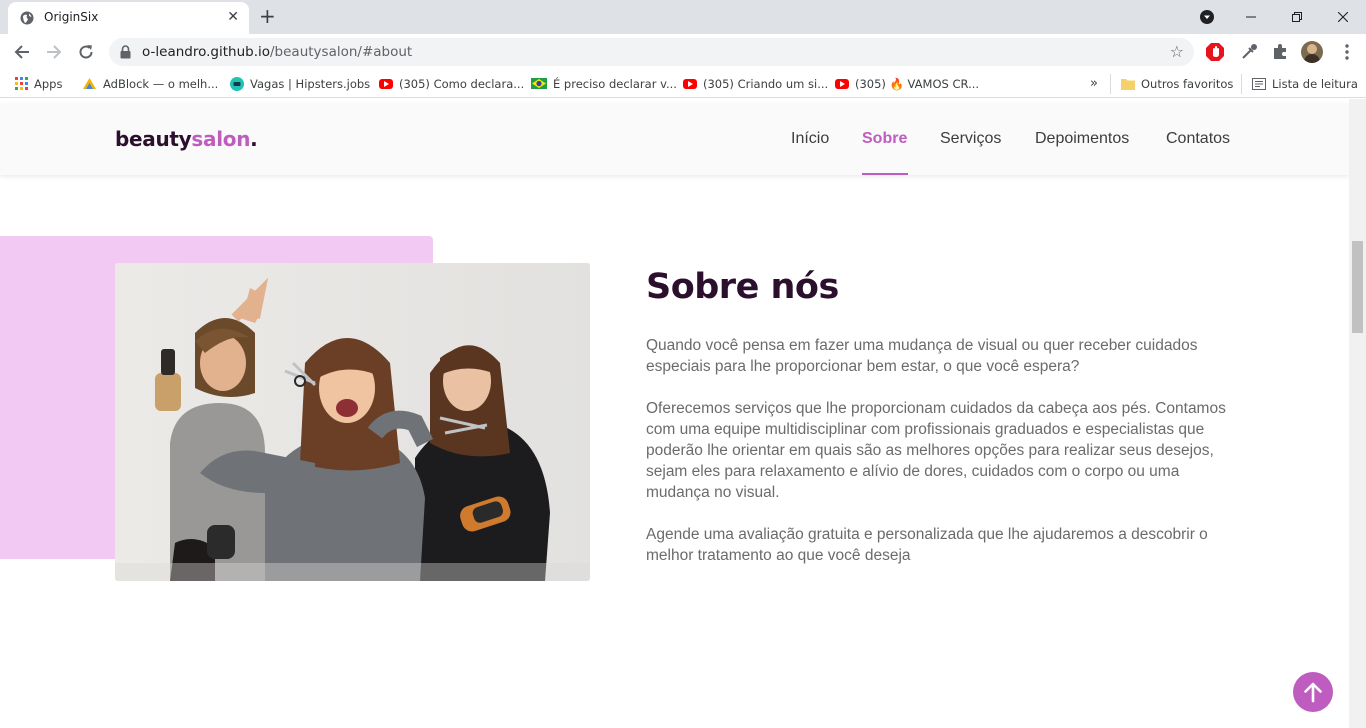 Image resolution: width=1366 pixels, height=728 pixels. What do you see at coordinates (1082, 139) in the screenshot?
I see `nav-link-depoimentos: Depoimentos` at bounding box center [1082, 139].